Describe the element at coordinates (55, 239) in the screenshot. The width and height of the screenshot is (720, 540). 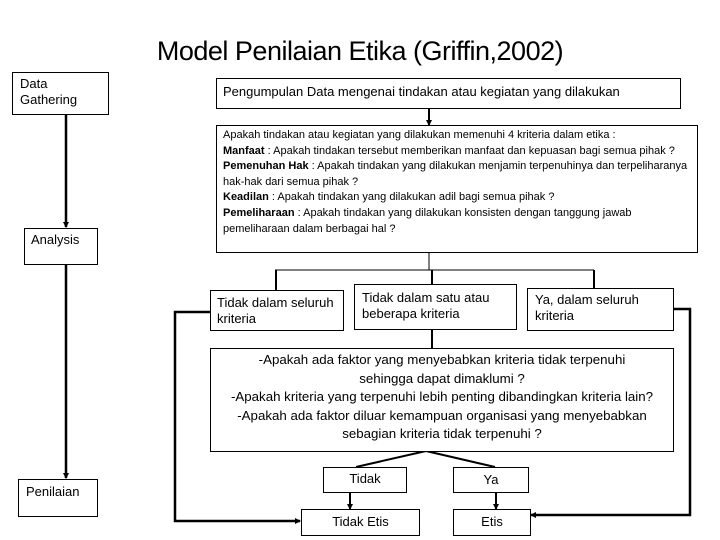
I see `stage-analysis-label: Analysis` at that location.